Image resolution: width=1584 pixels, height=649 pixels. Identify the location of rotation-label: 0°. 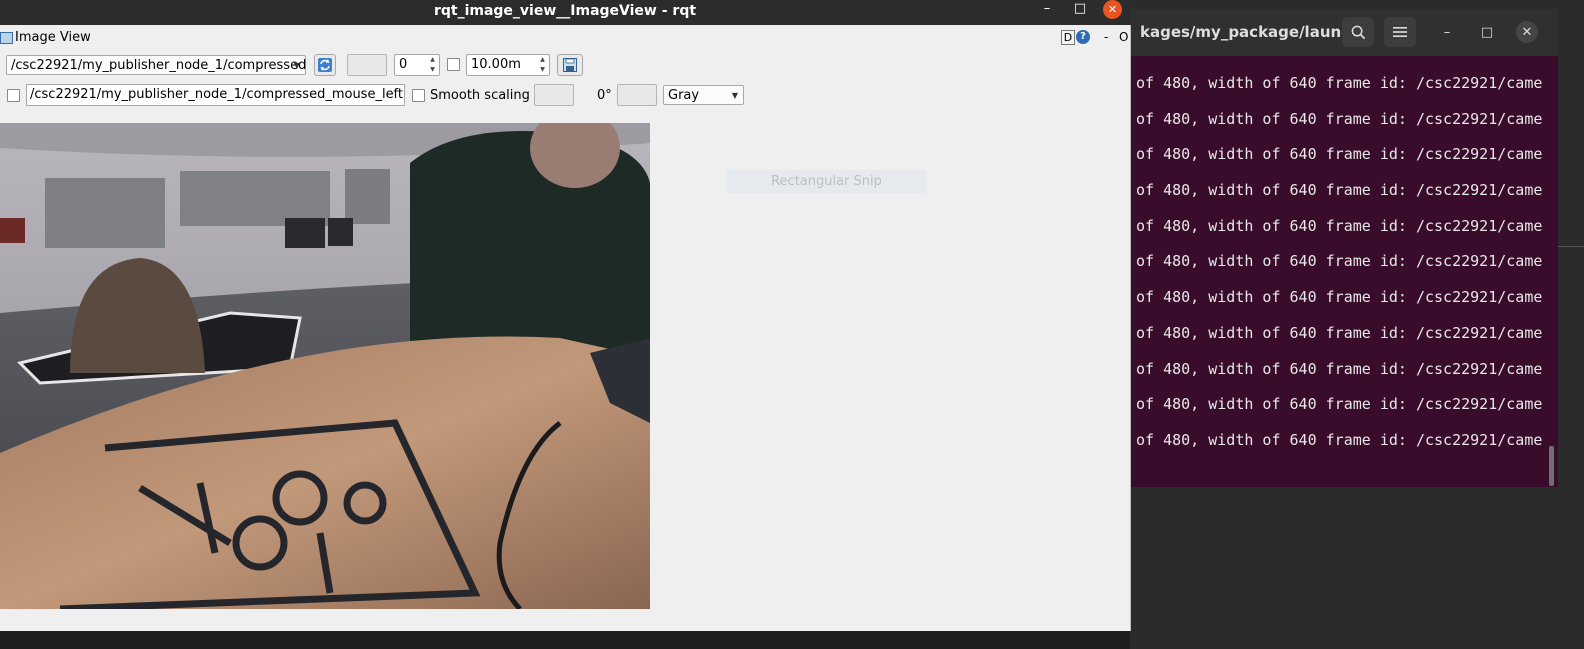
(604, 95).